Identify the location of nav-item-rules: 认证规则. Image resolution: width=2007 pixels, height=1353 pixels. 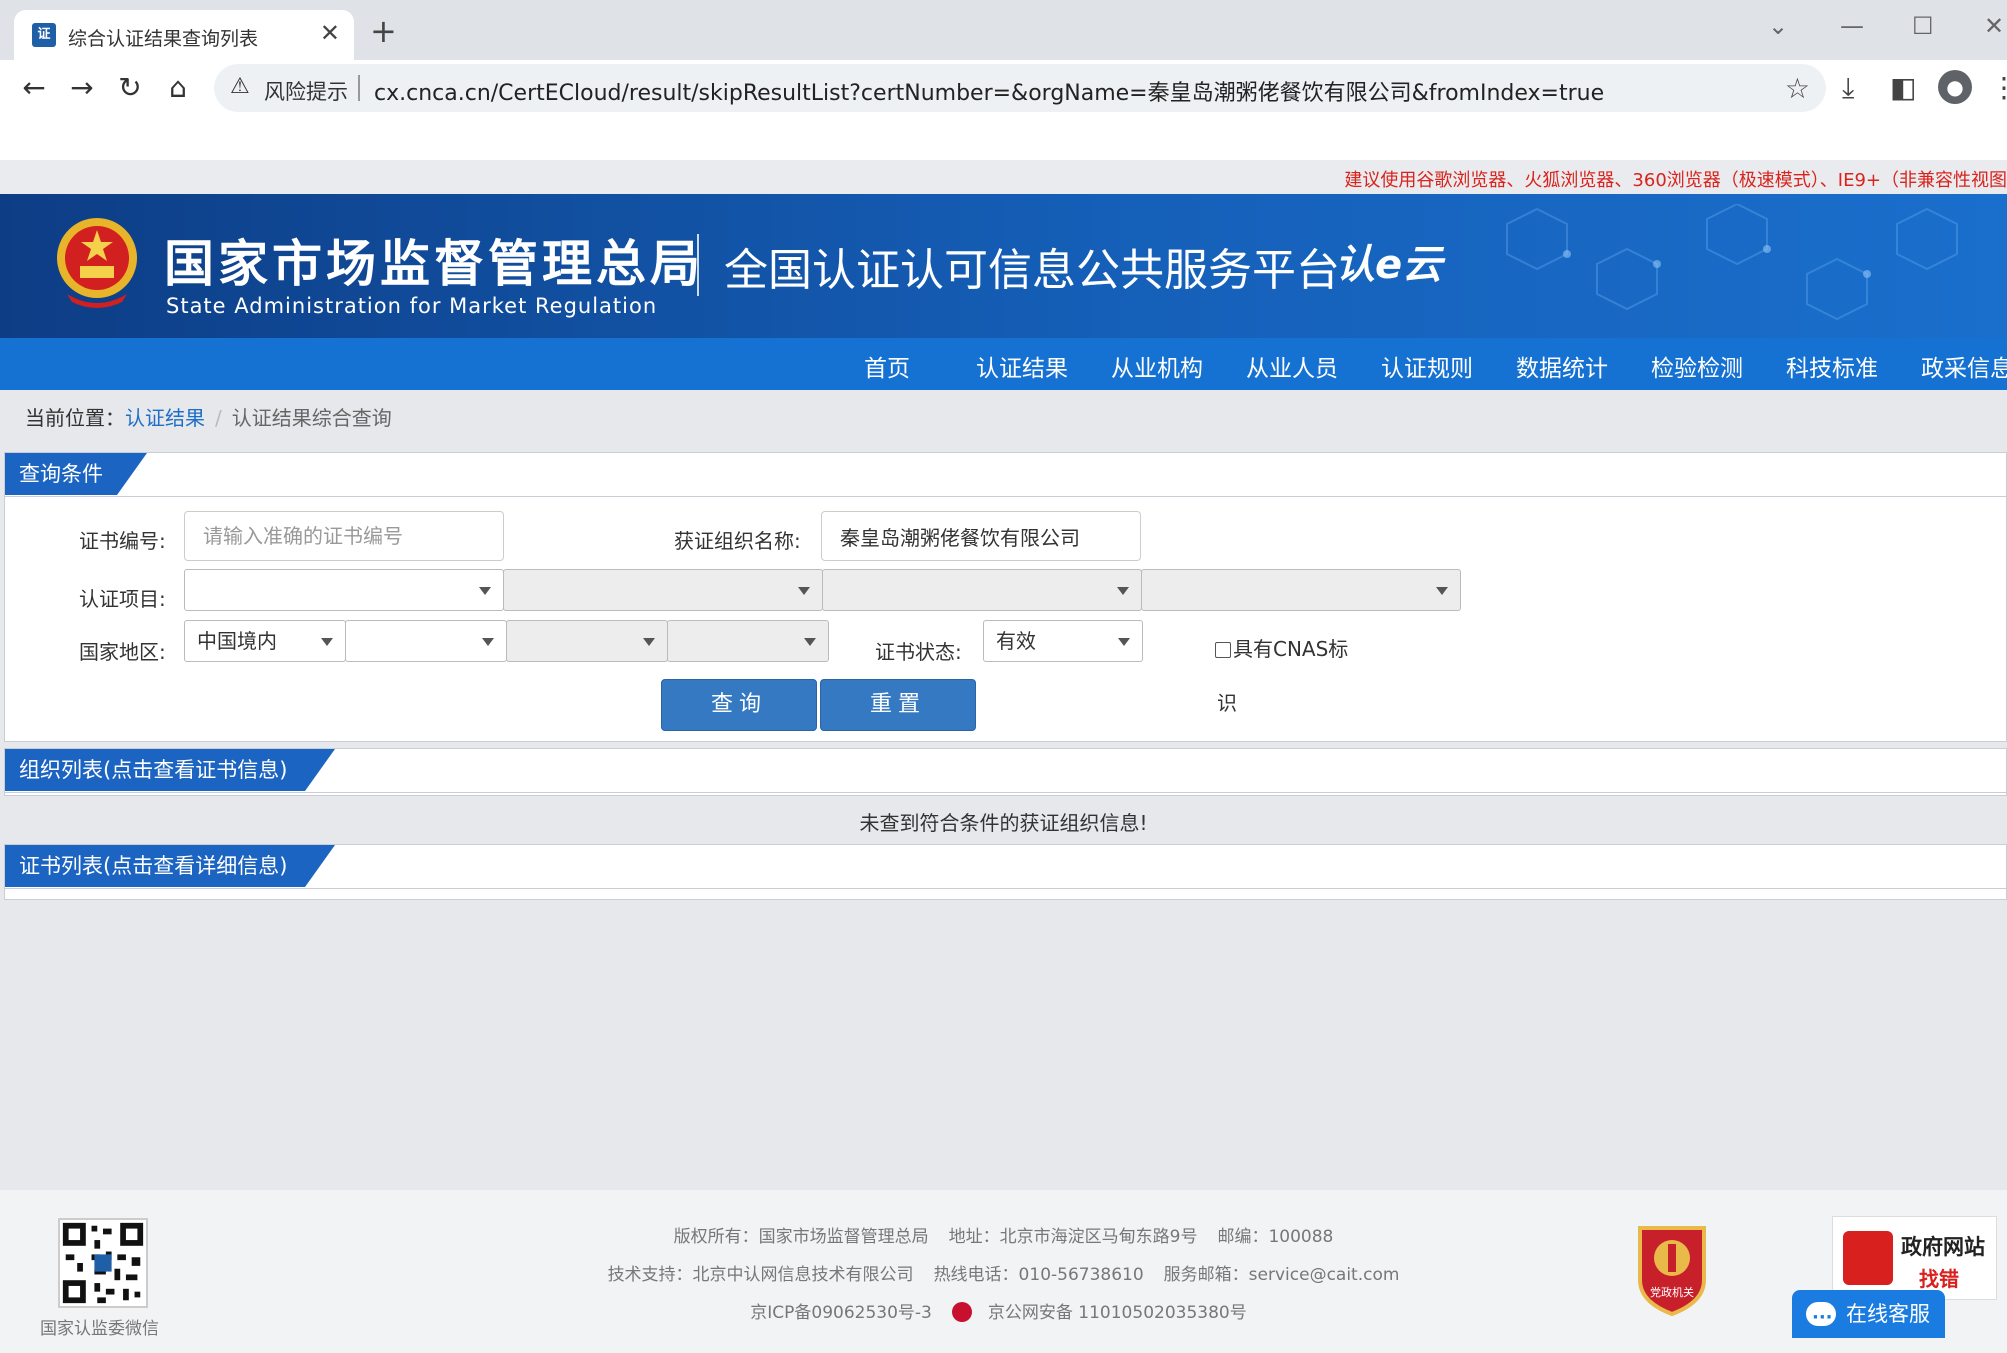
(1427, 366).